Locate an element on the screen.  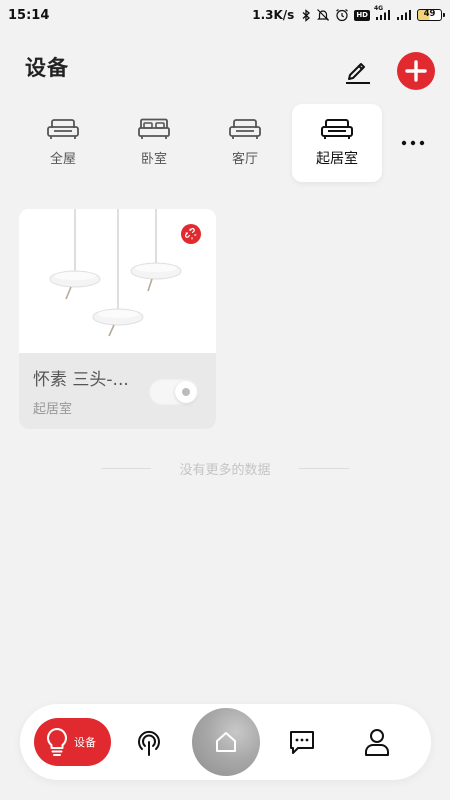
home-icon is located at coordinates (226, 742).